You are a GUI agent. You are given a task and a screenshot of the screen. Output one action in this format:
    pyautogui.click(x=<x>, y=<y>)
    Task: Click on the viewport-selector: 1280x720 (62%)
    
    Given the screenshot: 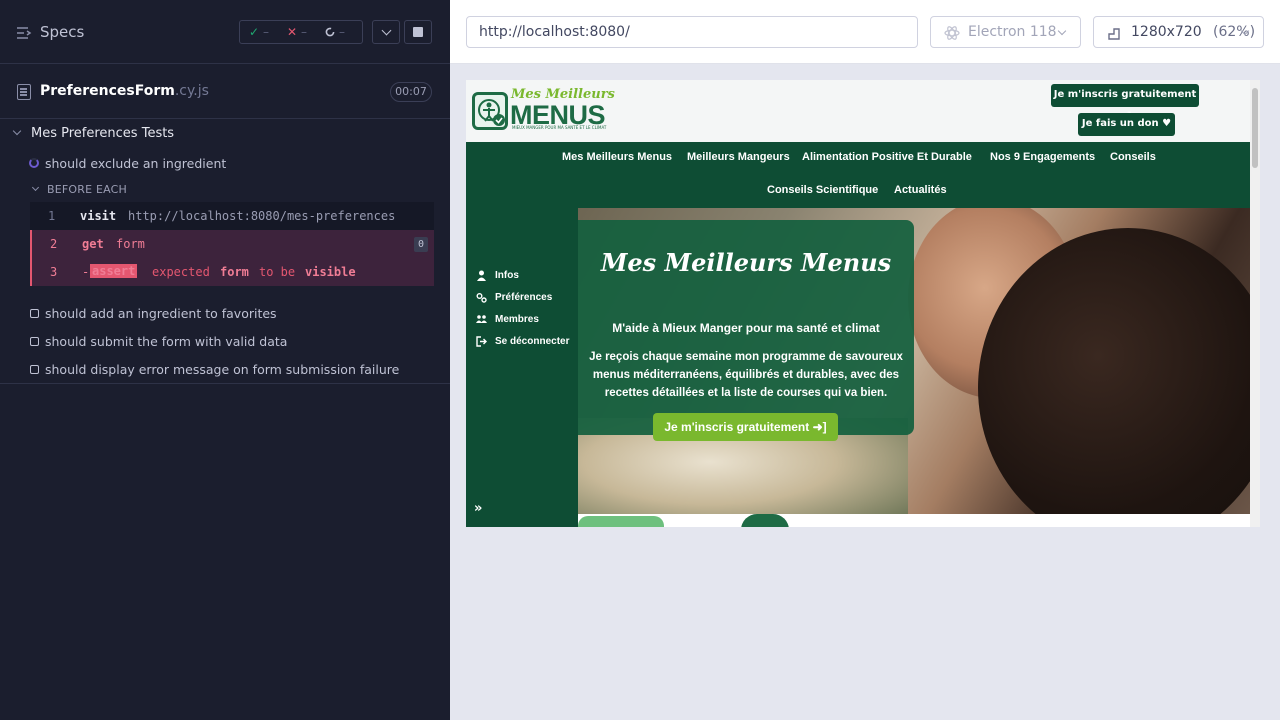 What is the action you would take?
    pyautogui.click(x=1178, y=32)
    